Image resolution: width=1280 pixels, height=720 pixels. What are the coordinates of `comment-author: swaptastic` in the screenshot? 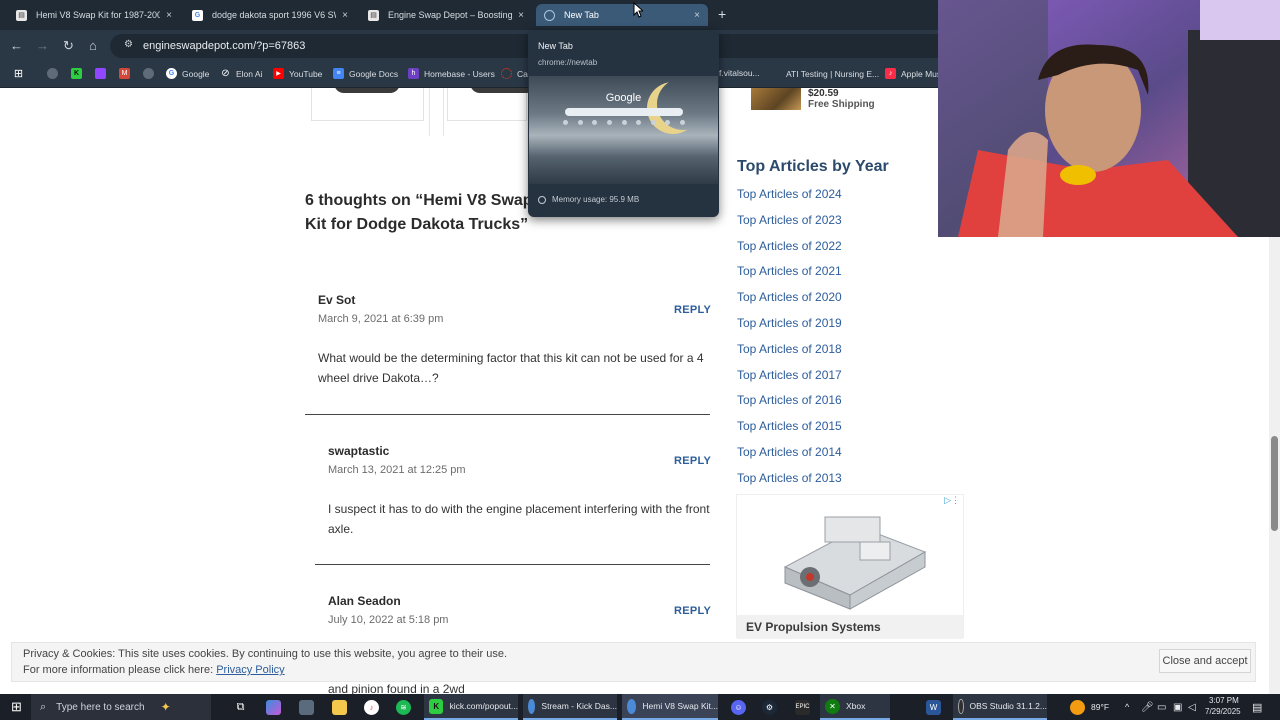 It's located at (359, 451).